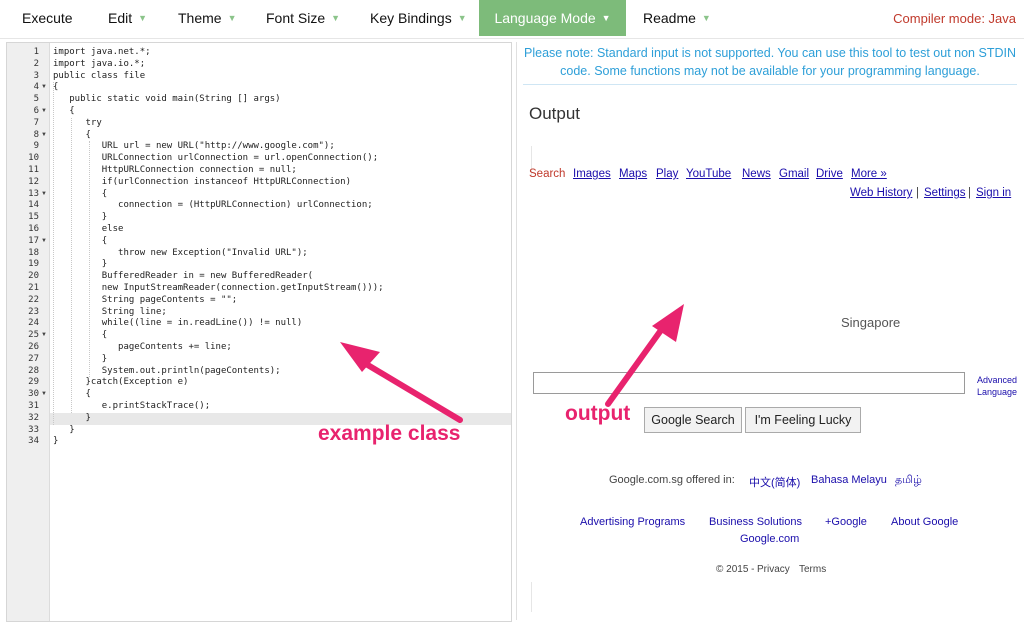 This screenshot has width=1024, height=622. I want to click on annotation-output: output, so click(598, 413).